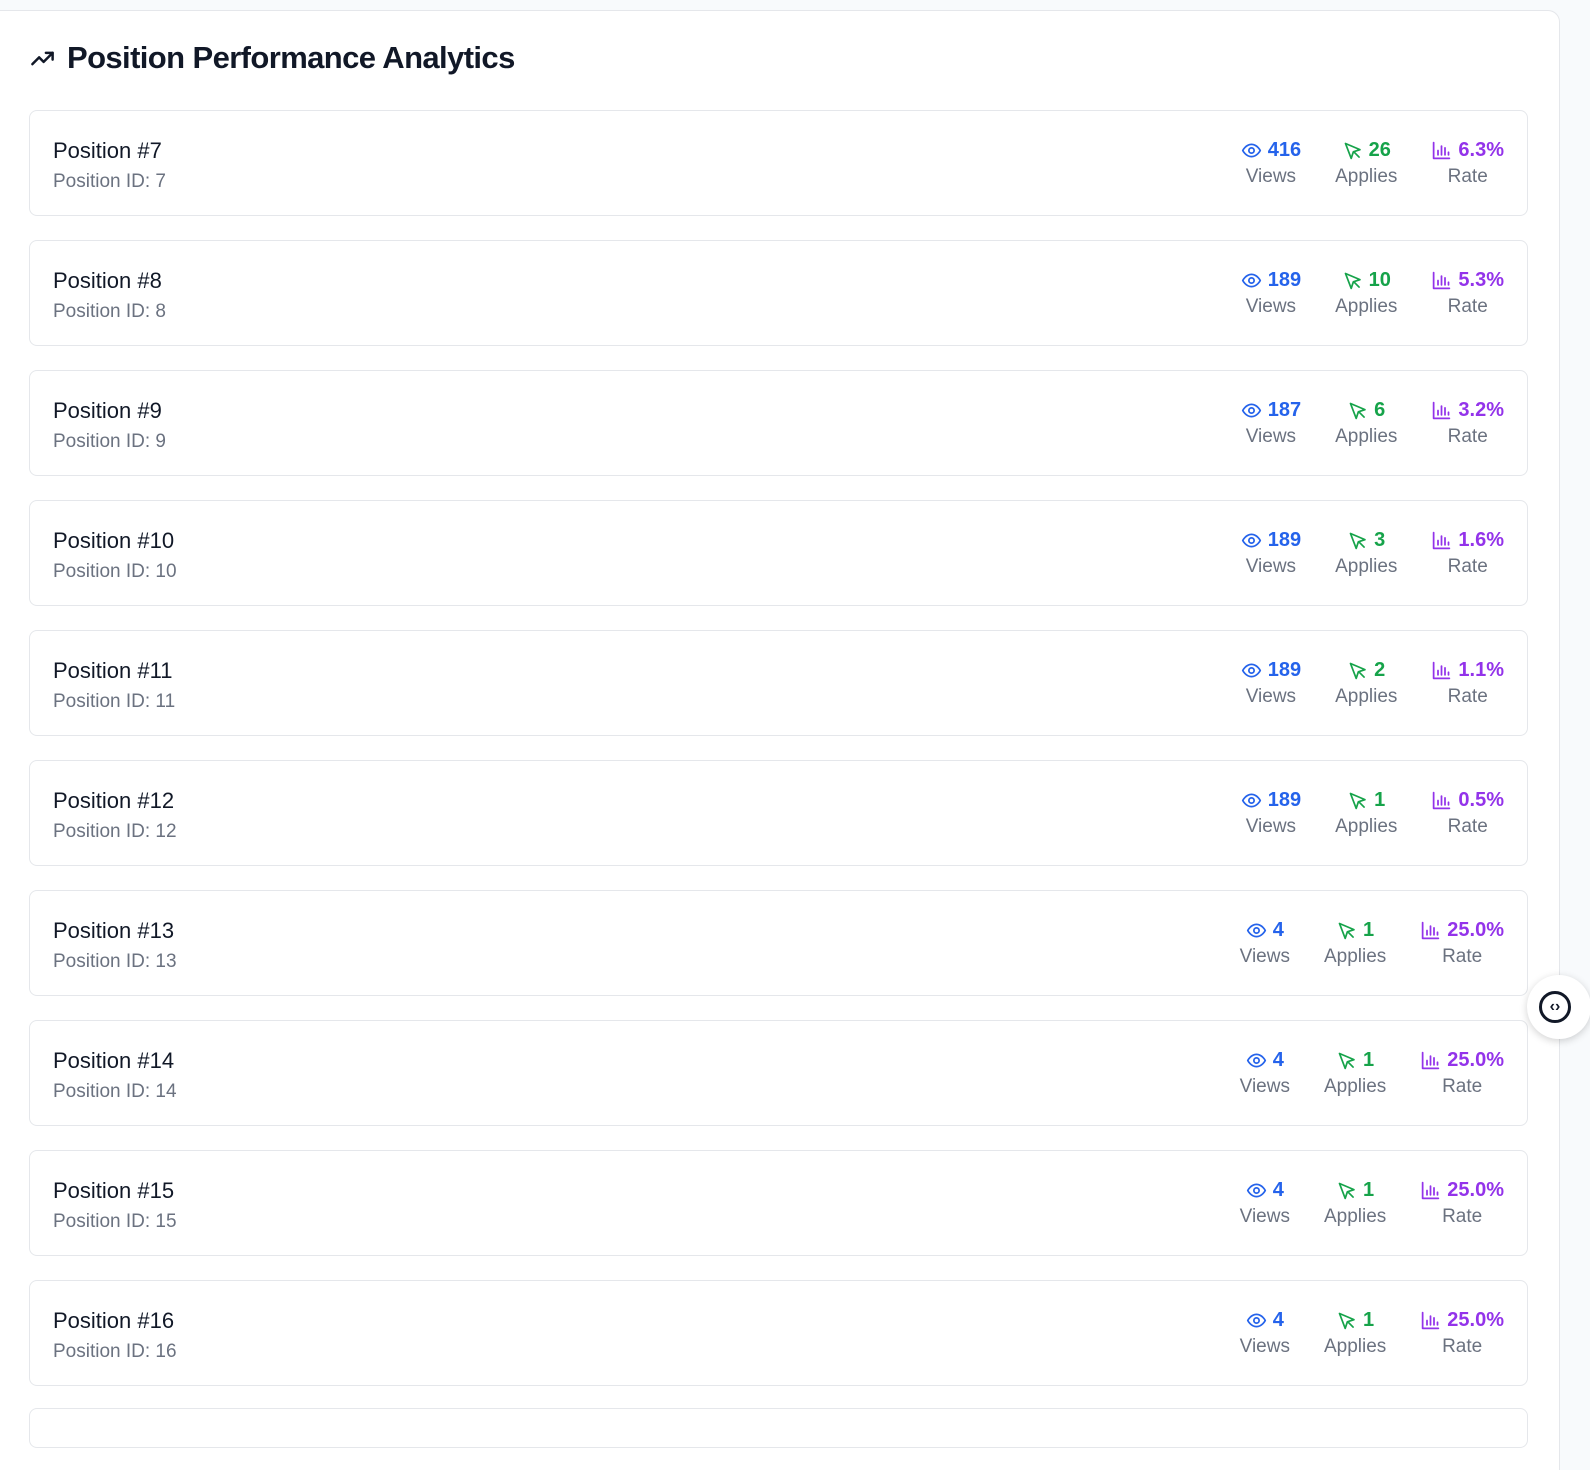  I want to click on position-stats: 189 Views 10 Applies 5.3% Rate, so click(1372, 292).